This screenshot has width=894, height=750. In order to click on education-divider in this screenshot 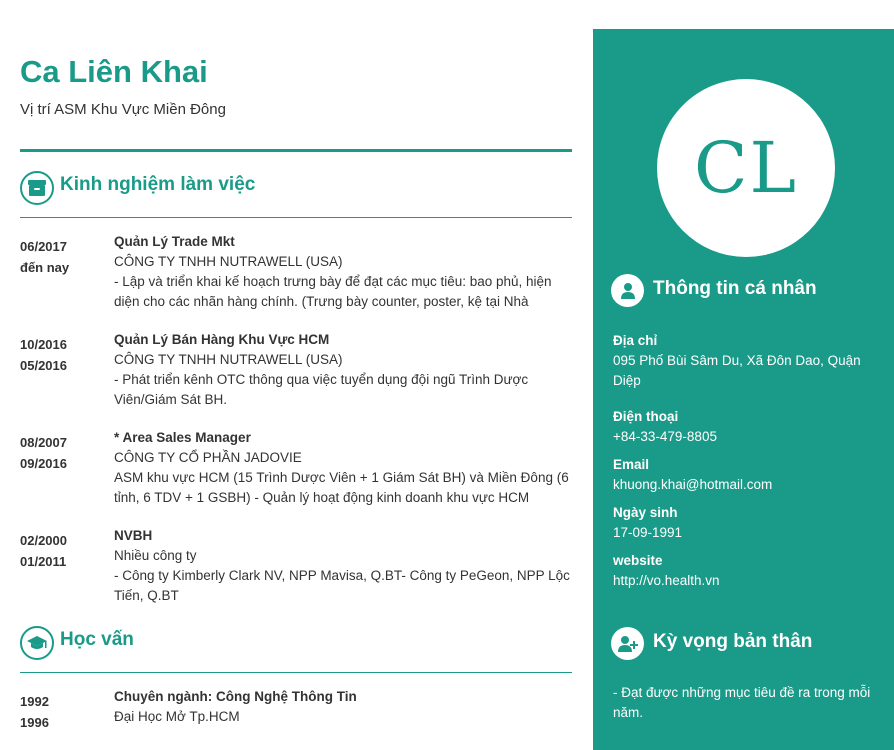, I will do `click(296, 672)`.